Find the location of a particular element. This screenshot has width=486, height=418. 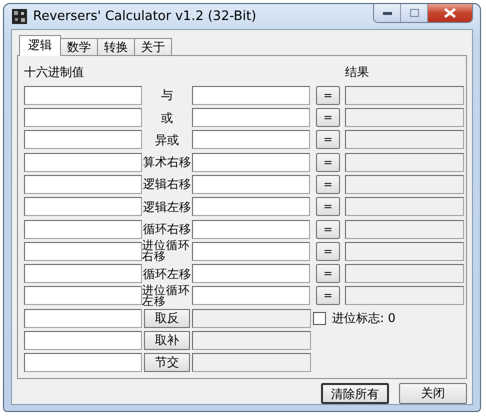

operation-label: 异或 is located at coordinates (167, 140).